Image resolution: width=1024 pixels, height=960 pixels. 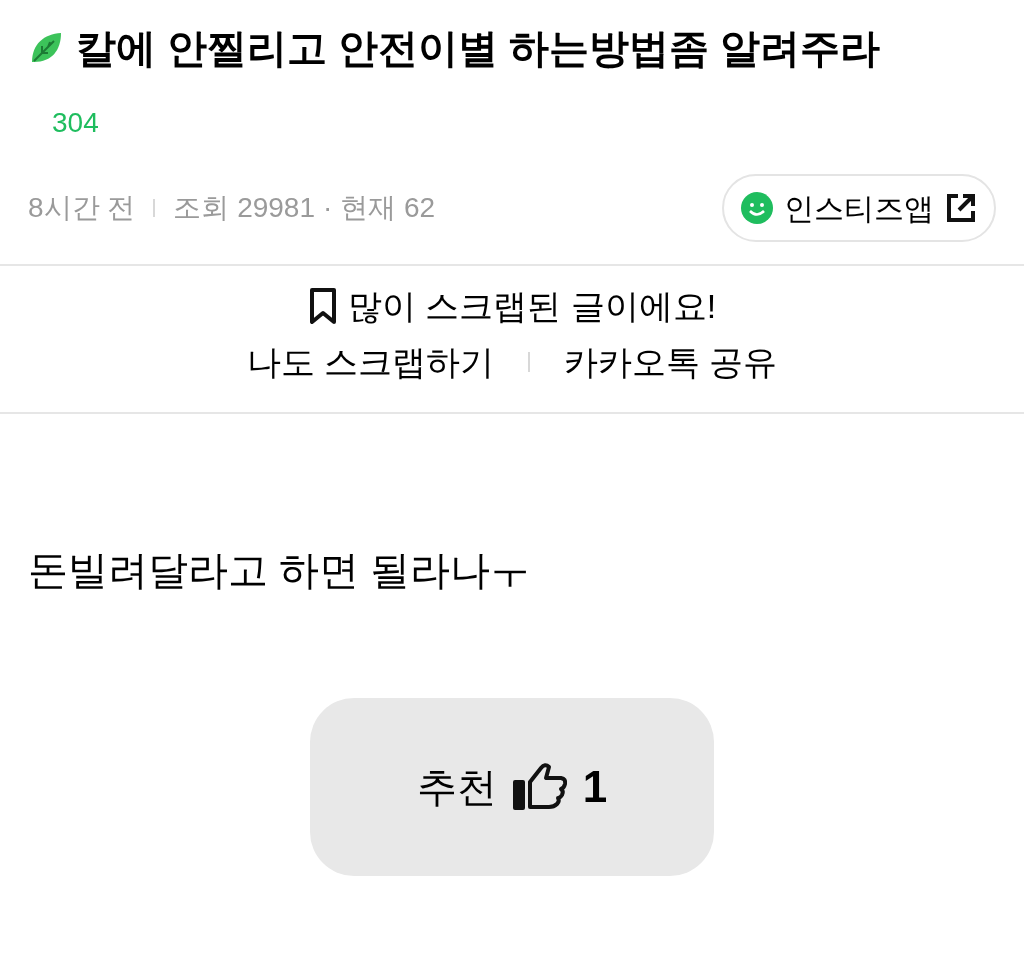 I want to click on app-button: 인스티즈앱, so click(x=859, y=208).